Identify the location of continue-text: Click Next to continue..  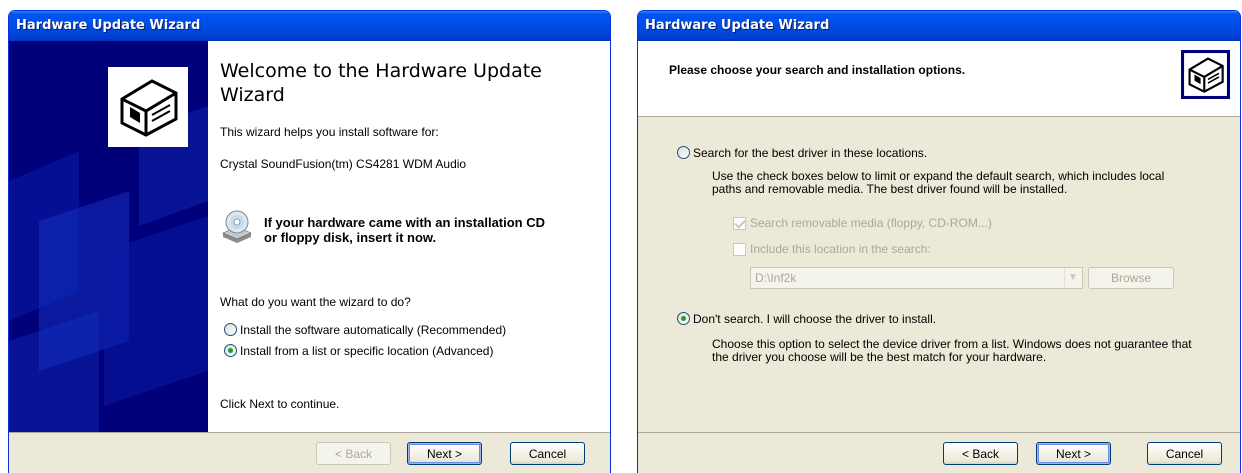
(280, 404).